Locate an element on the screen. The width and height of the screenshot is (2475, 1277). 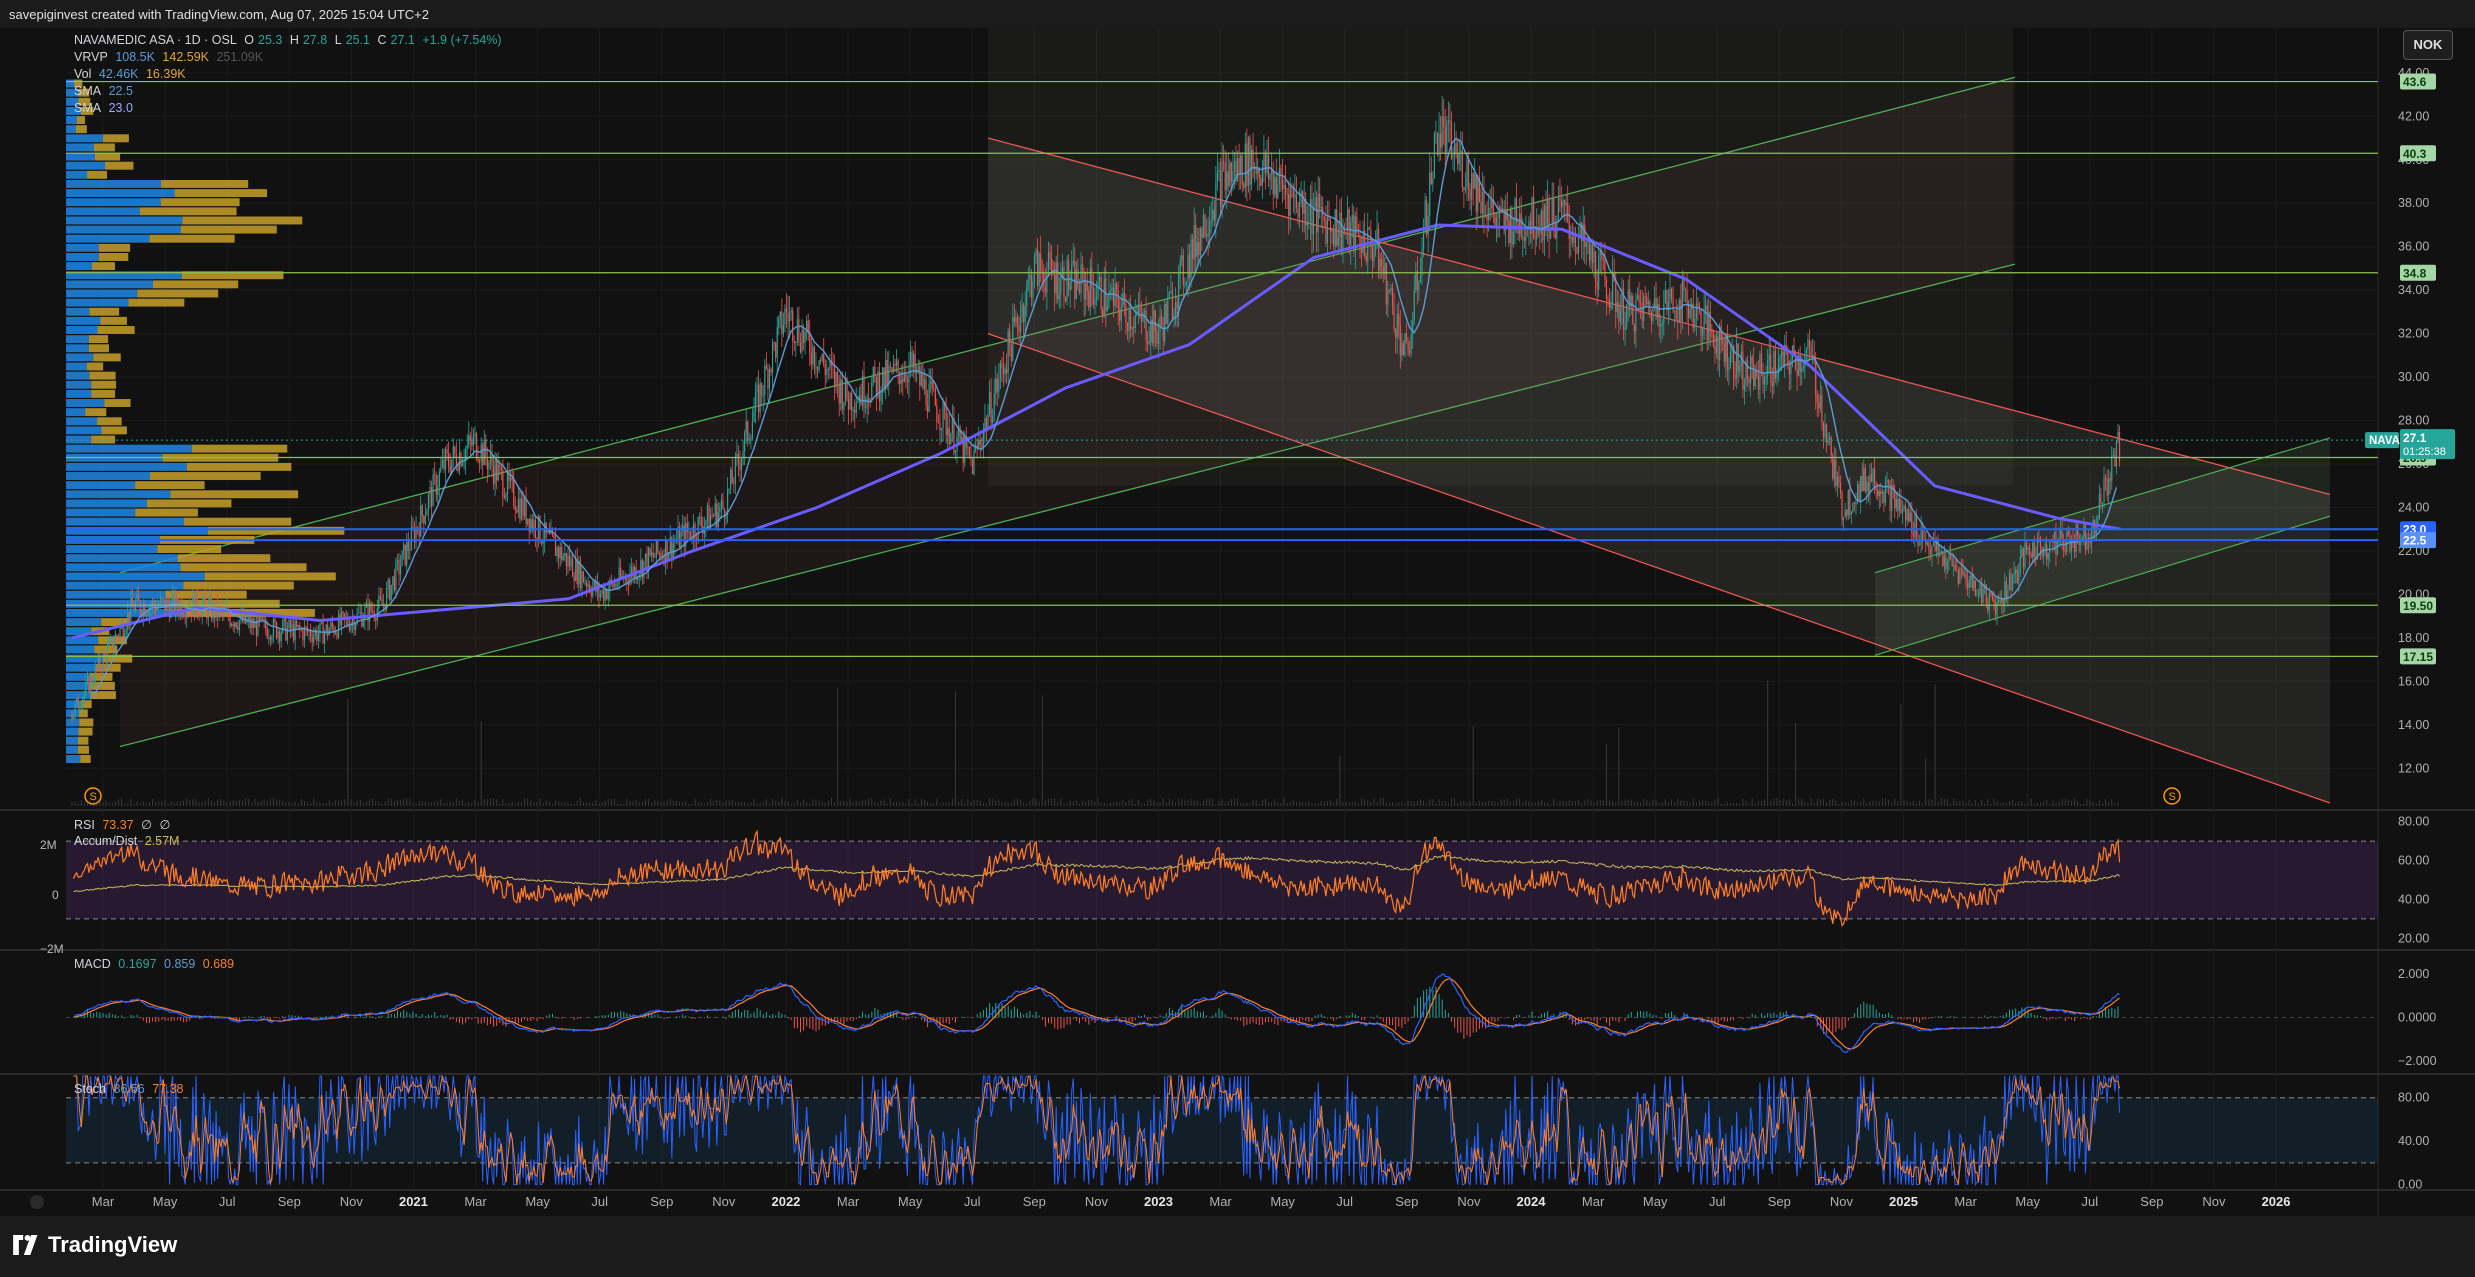
stoch-d-value: 77.38 is located at coordinates (168, 1089).